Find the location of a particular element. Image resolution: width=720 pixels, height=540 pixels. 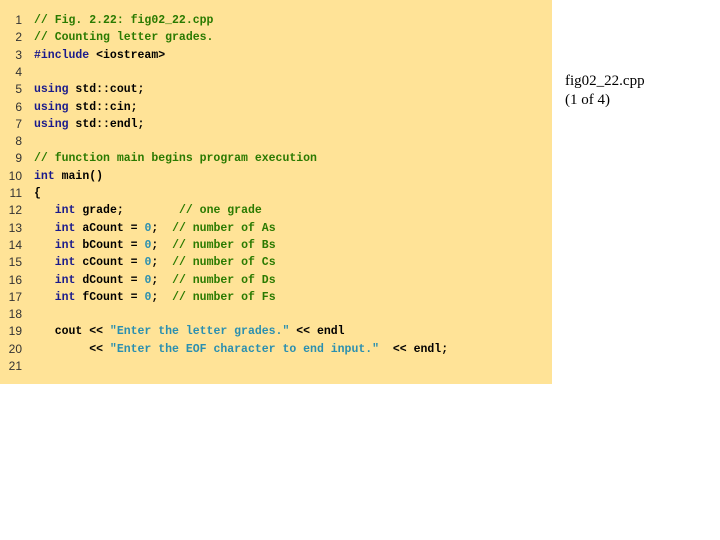

code-plain: grade; is located at coordinates (127, 211).